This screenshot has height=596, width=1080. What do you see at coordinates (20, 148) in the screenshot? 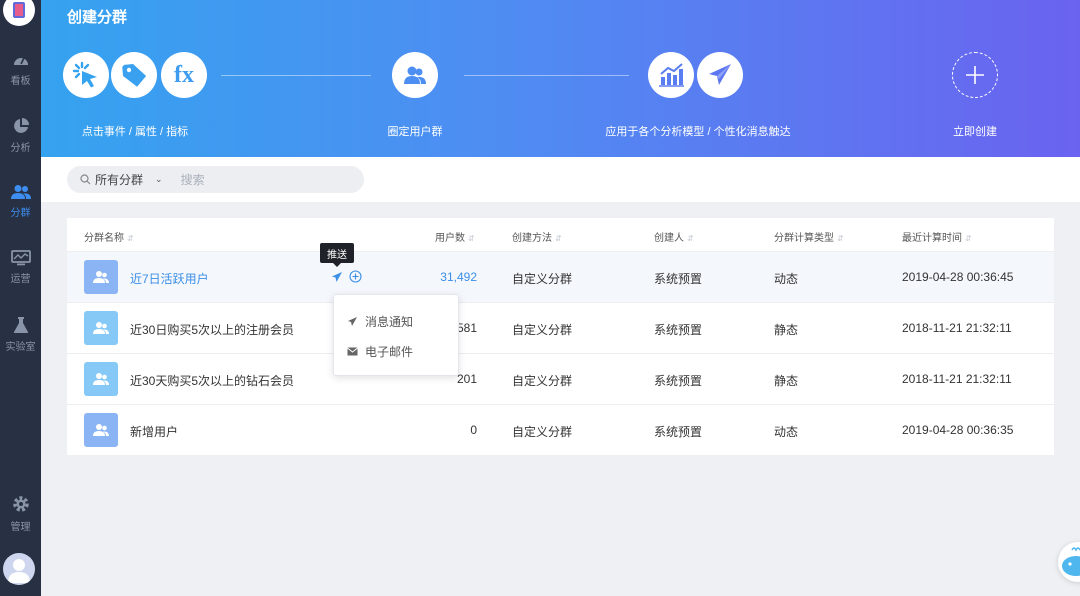
I see `sidebar-item-label: 分析` at bounding box center [20, 148].